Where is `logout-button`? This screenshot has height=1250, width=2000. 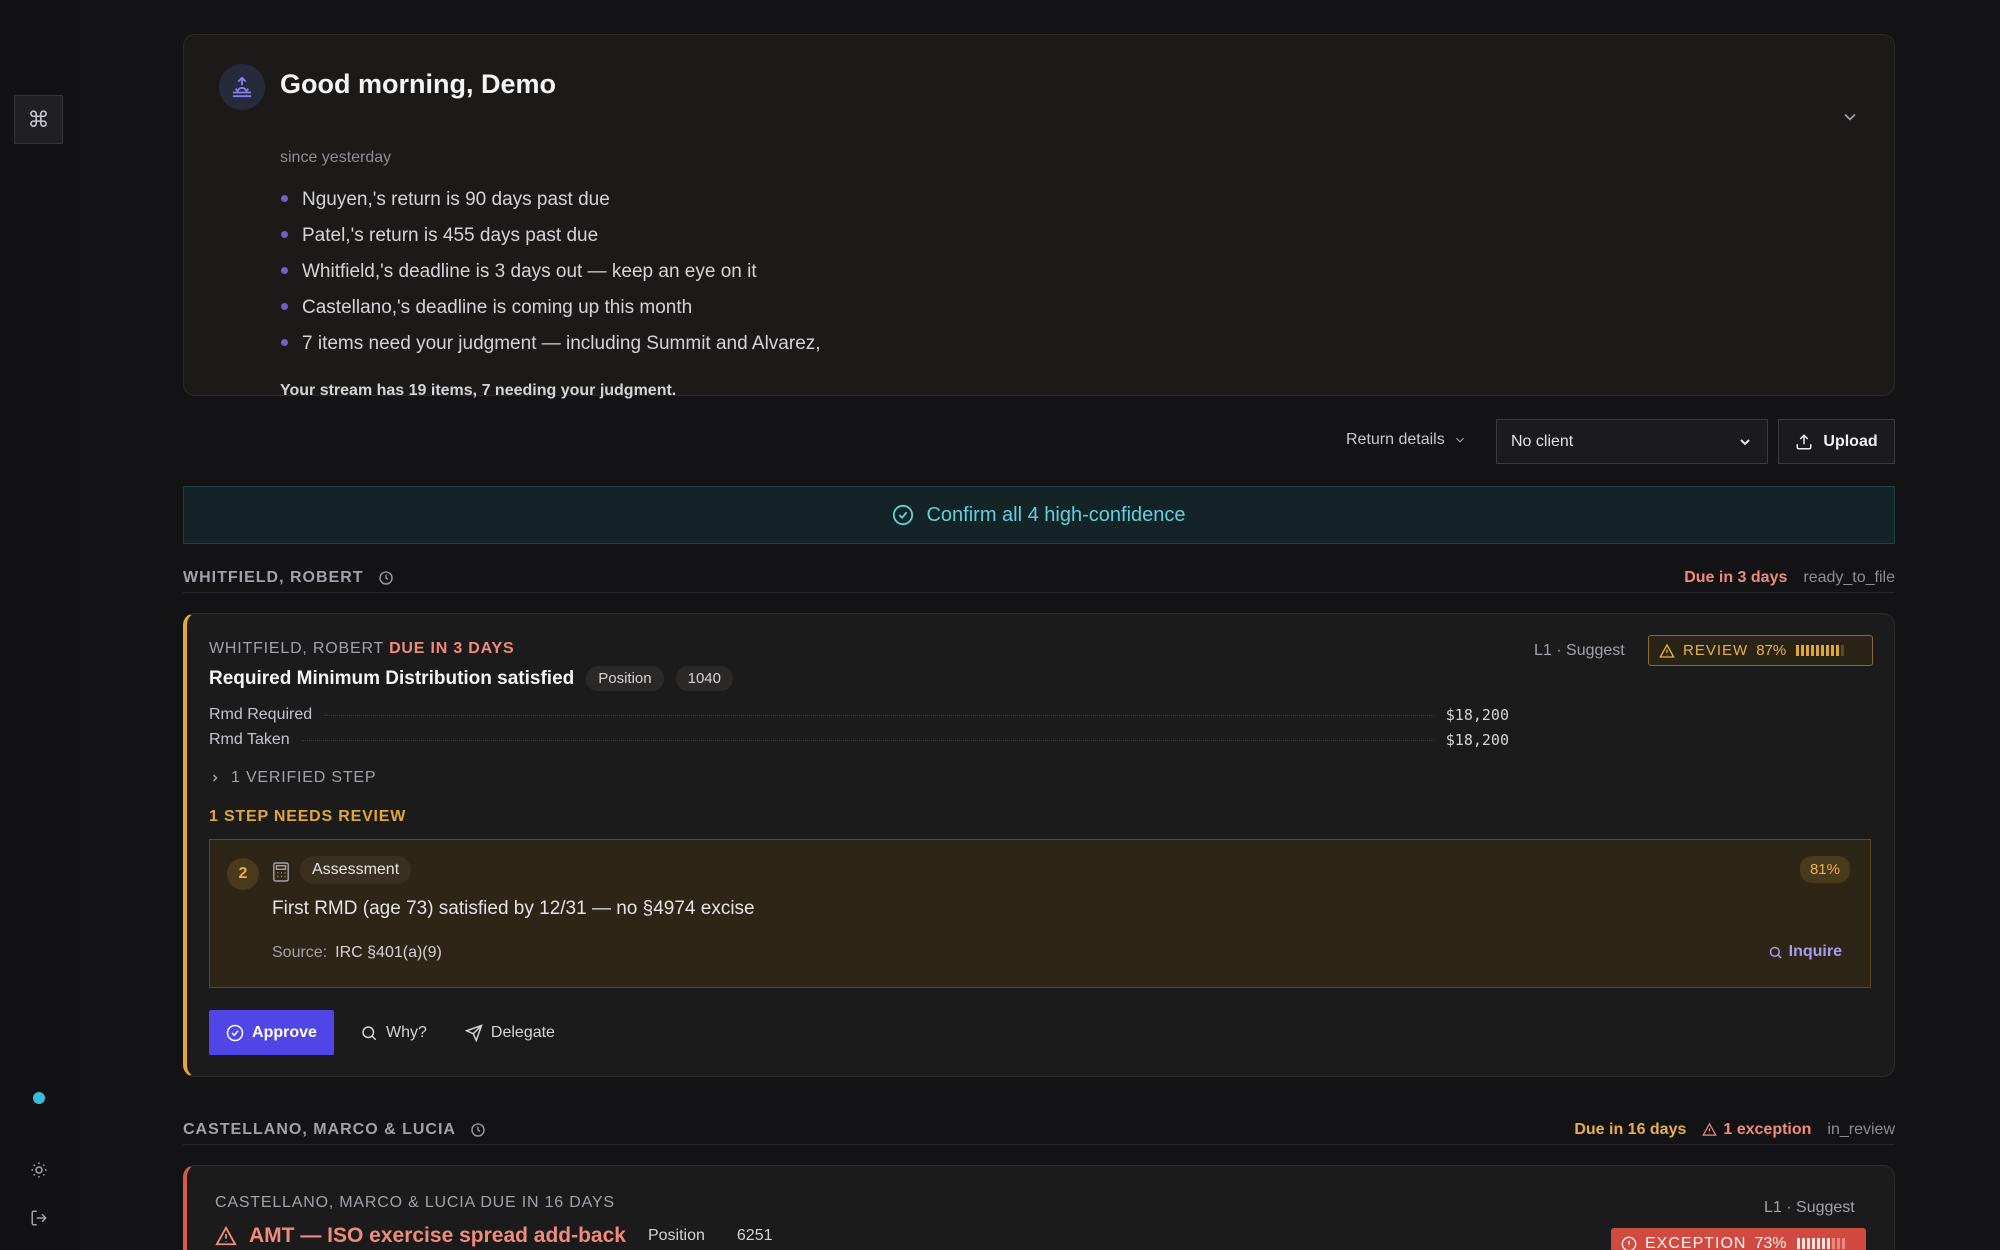 logout-button is located at coordinates (39, 1218).